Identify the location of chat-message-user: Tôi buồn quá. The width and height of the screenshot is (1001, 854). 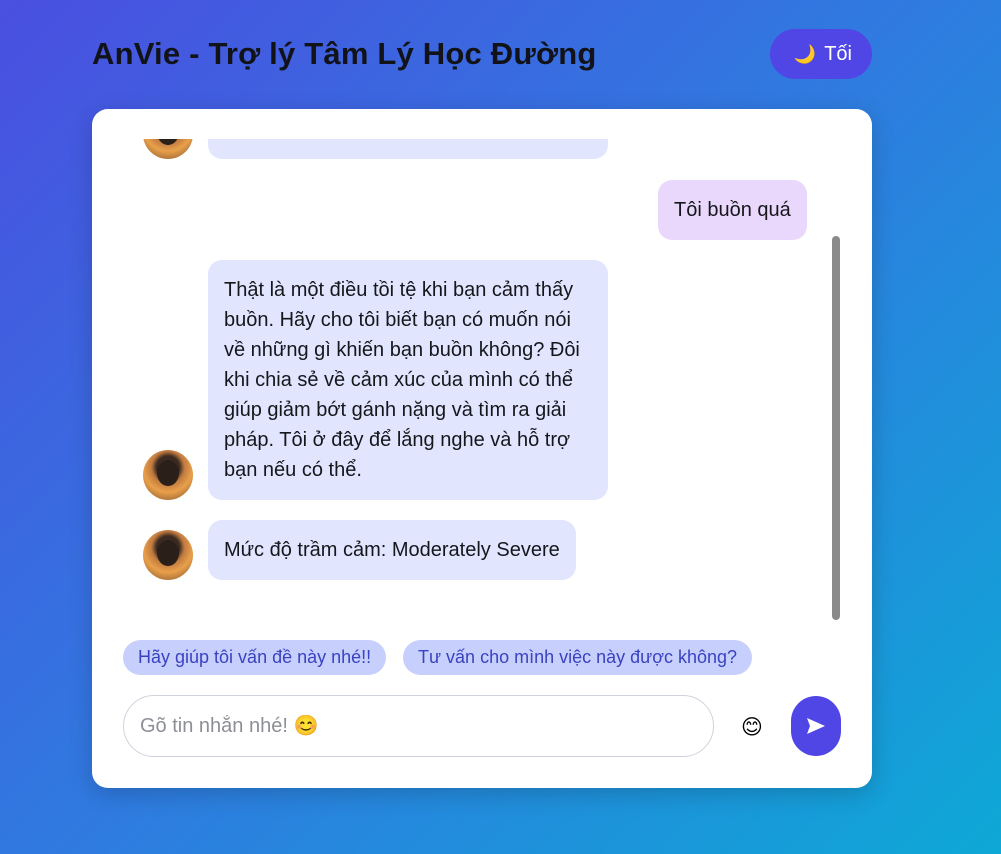
(732, 210).